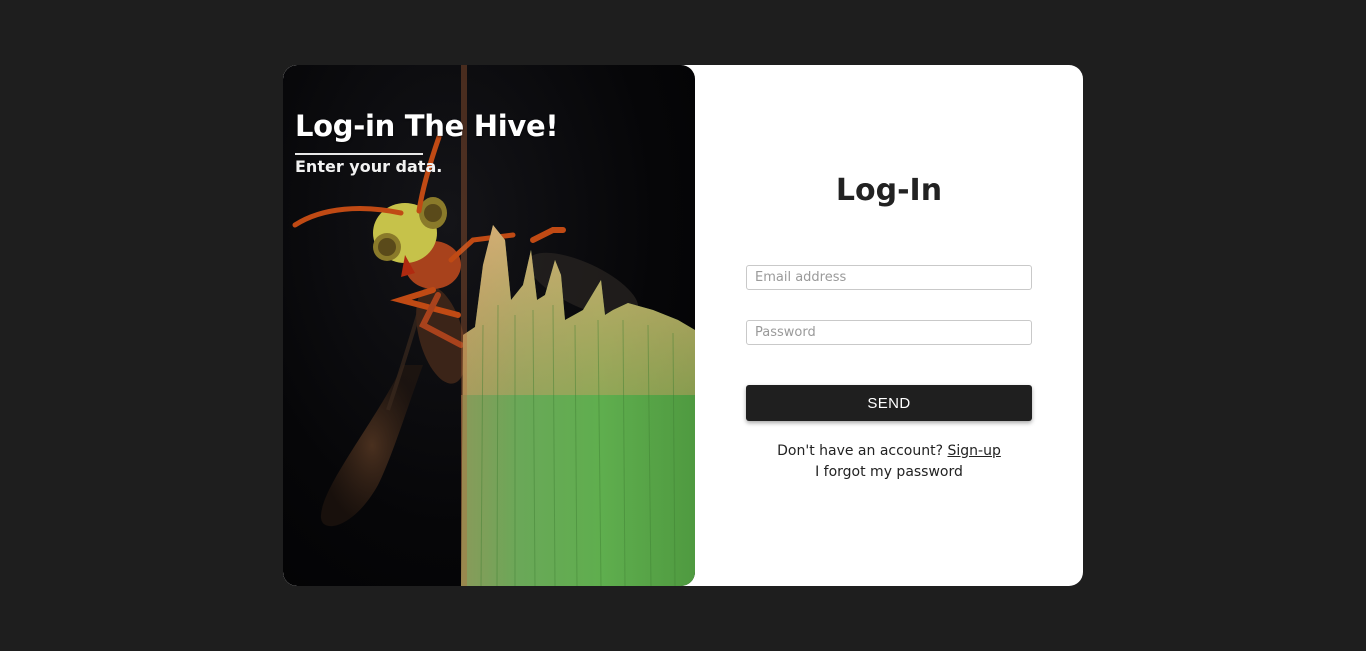 This screenshot has width=1366, height=651. I want to click on password-field, so click(889, 332).